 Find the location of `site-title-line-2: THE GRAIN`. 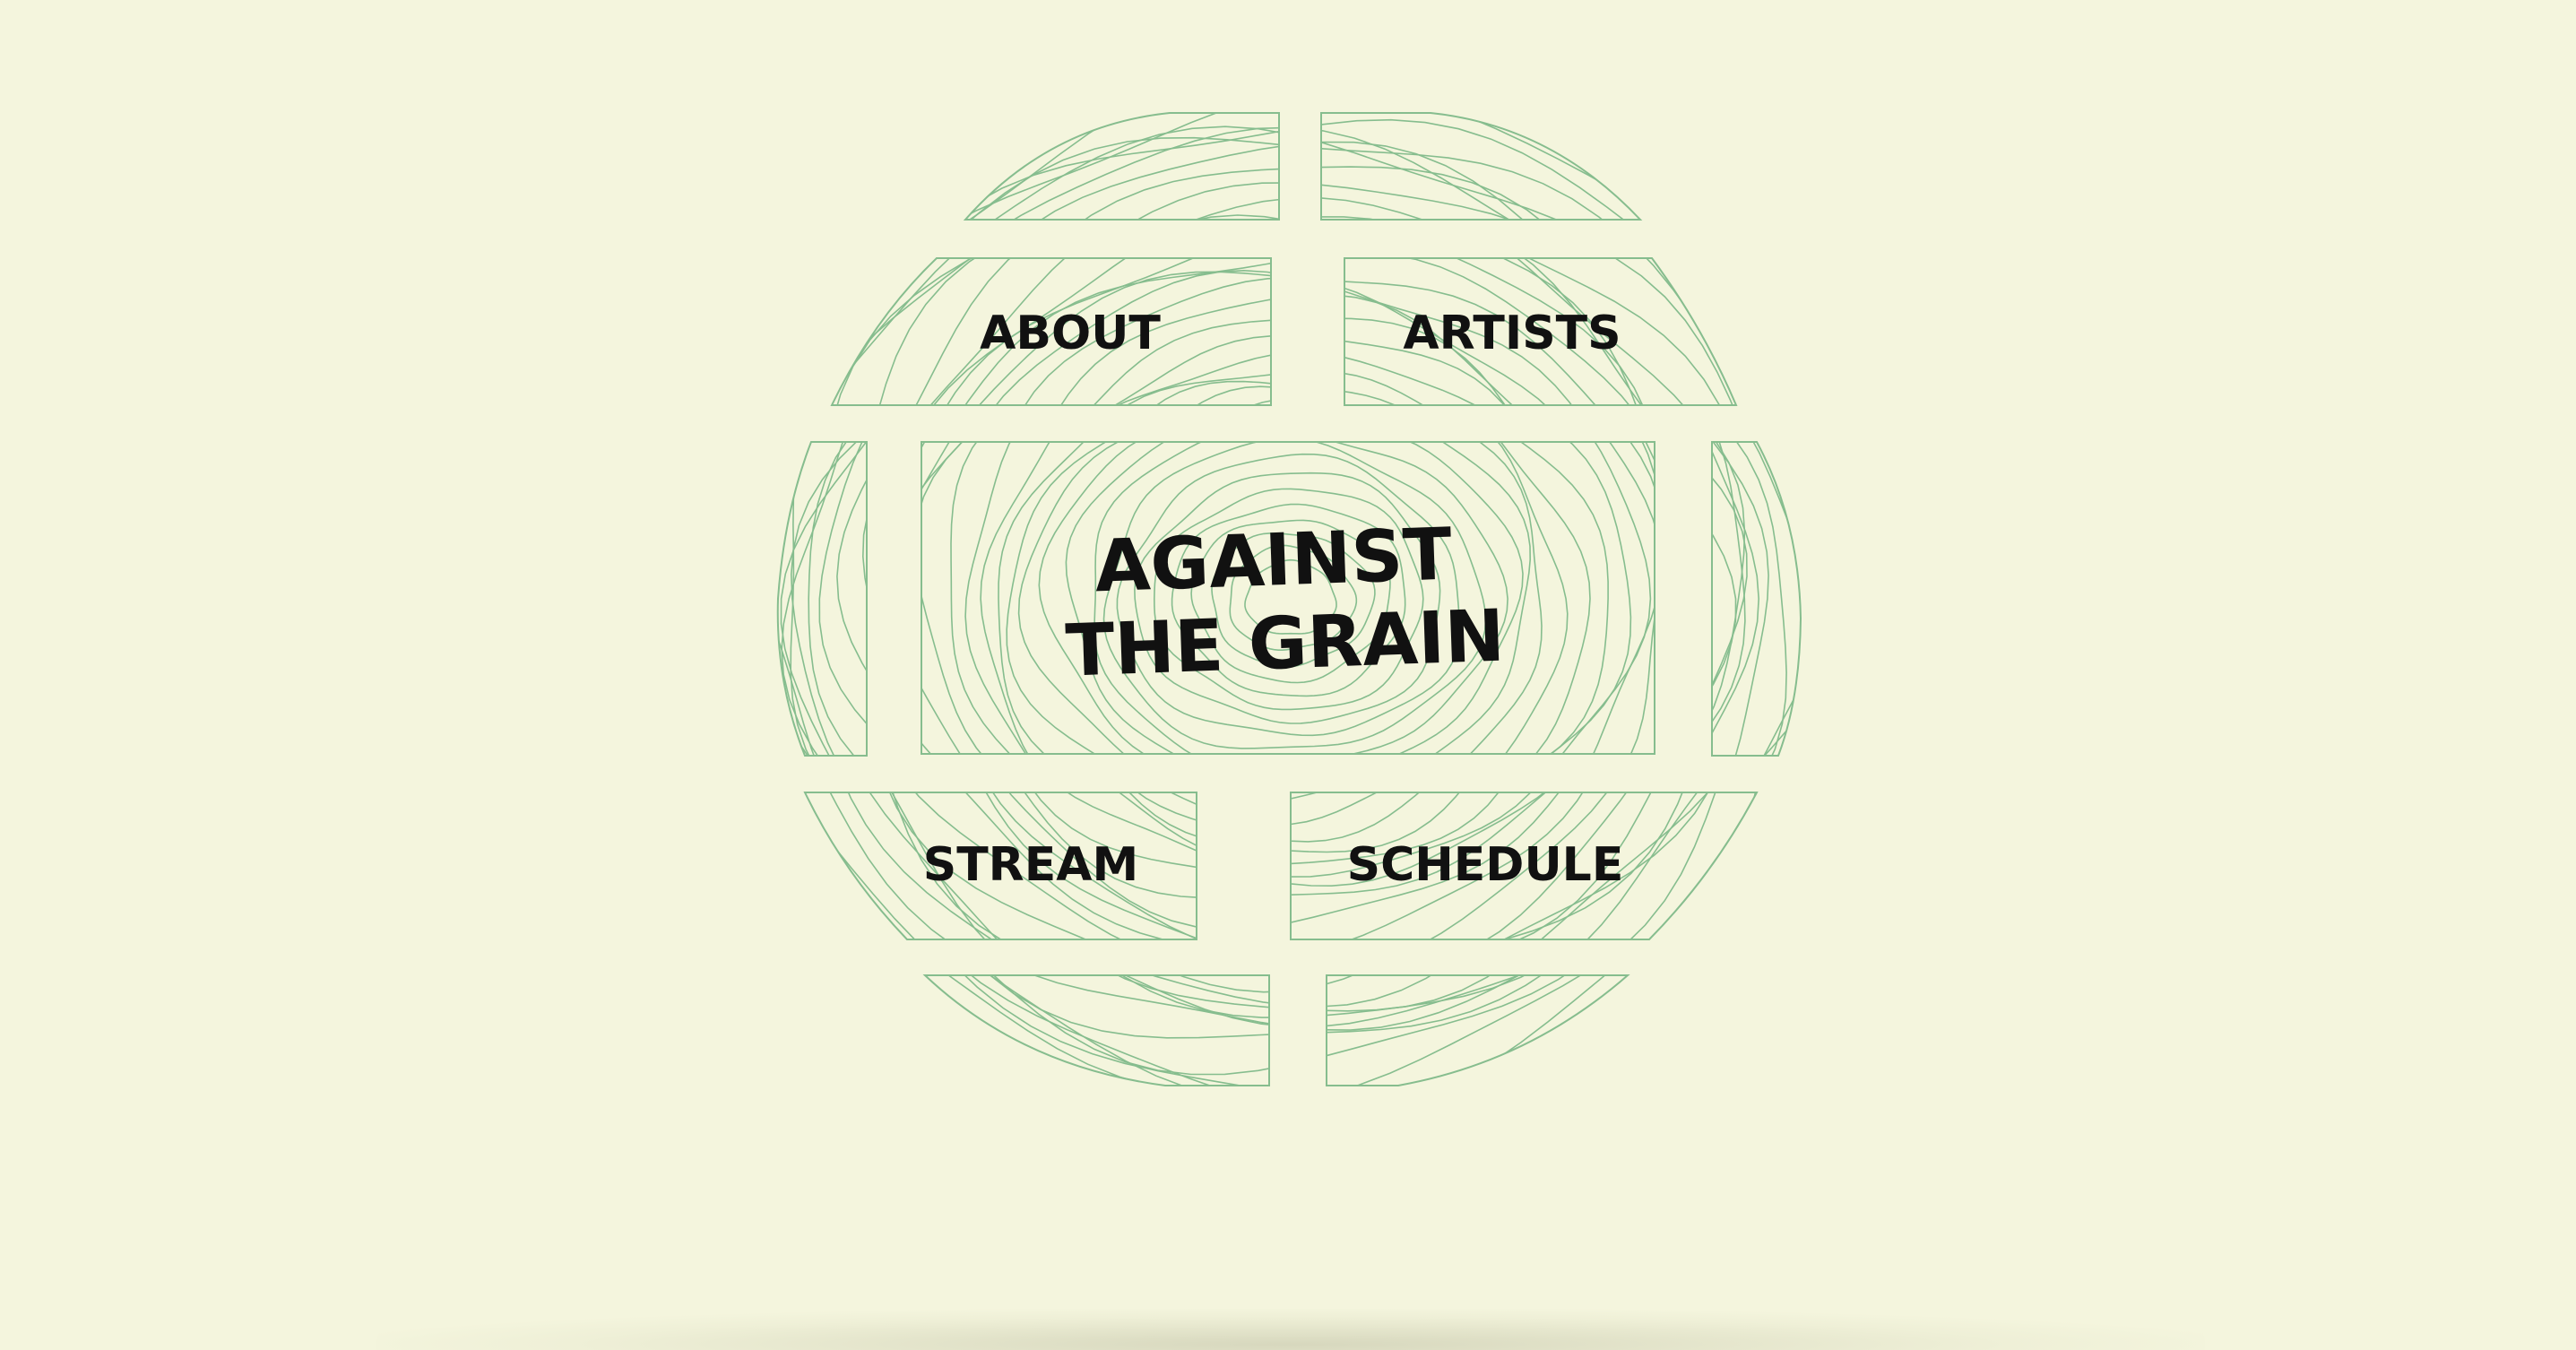

site-title-line-2: THE GRAIN is located at coordinates (1285, 643).